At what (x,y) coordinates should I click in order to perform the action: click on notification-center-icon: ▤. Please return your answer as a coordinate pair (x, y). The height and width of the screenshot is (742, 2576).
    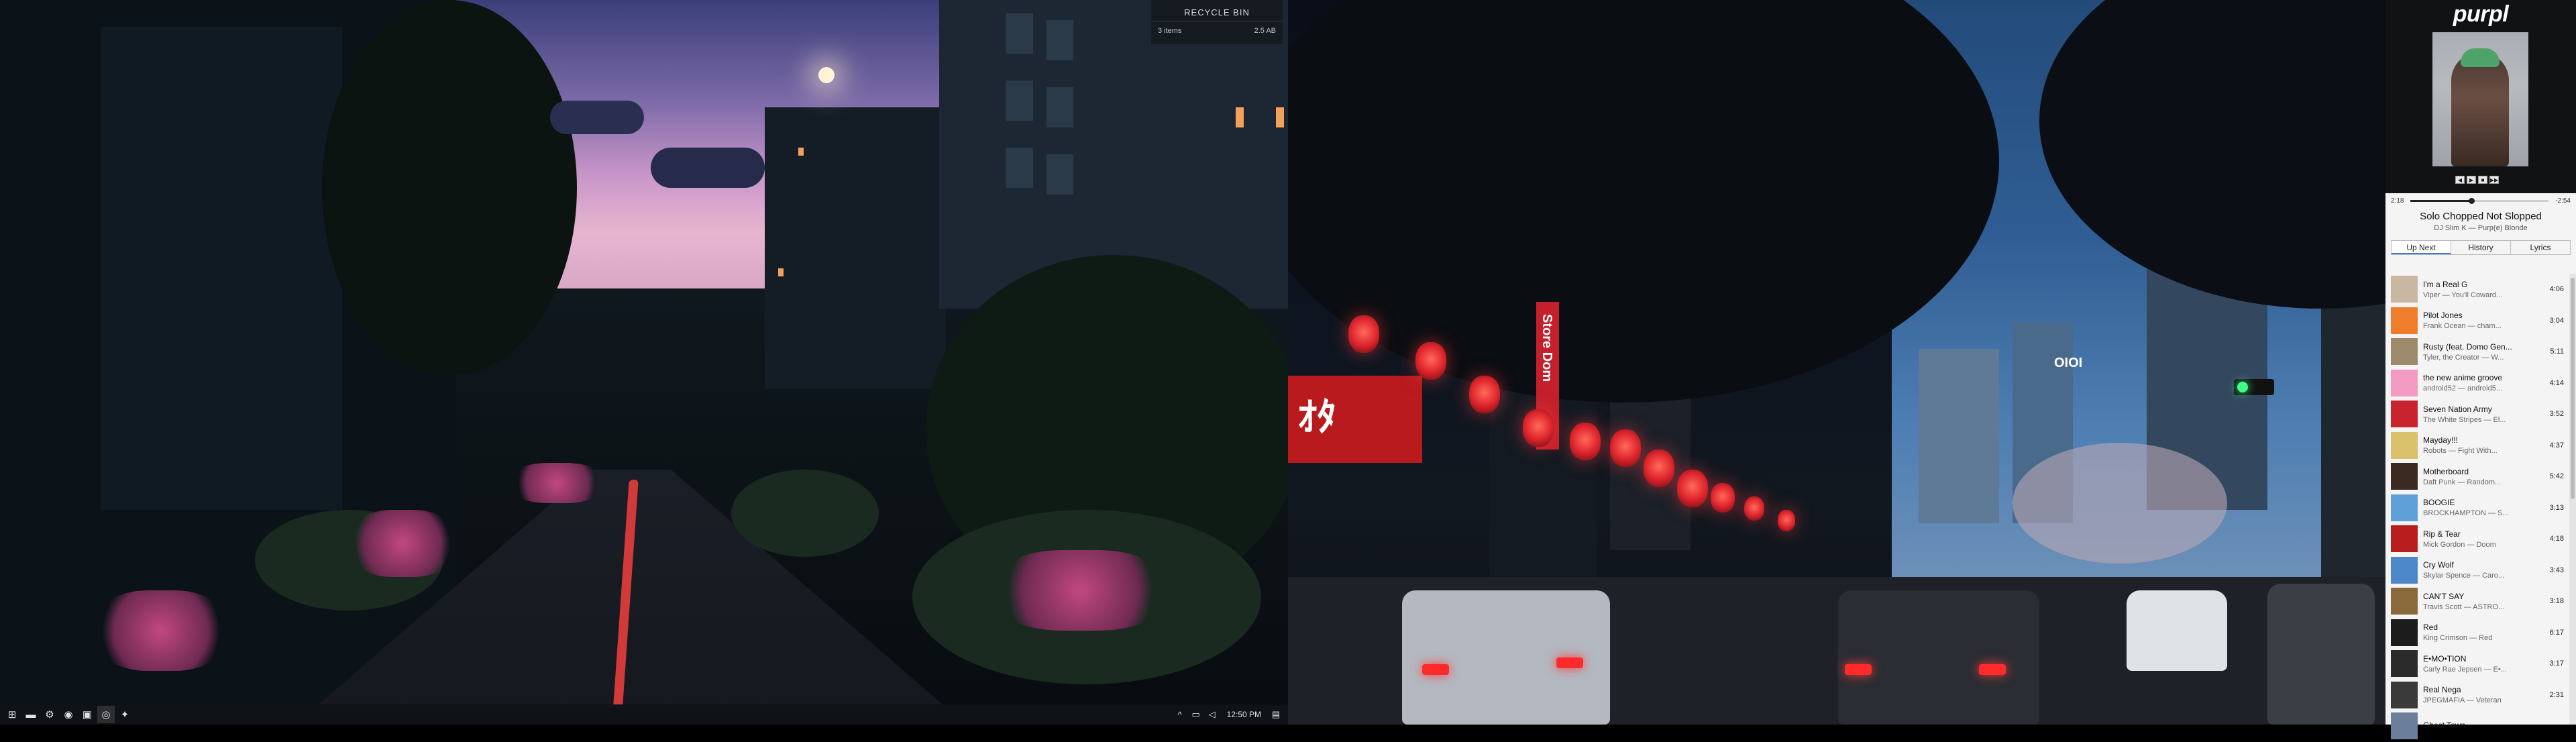
    Looking at the image, I should click on (1276, 714).